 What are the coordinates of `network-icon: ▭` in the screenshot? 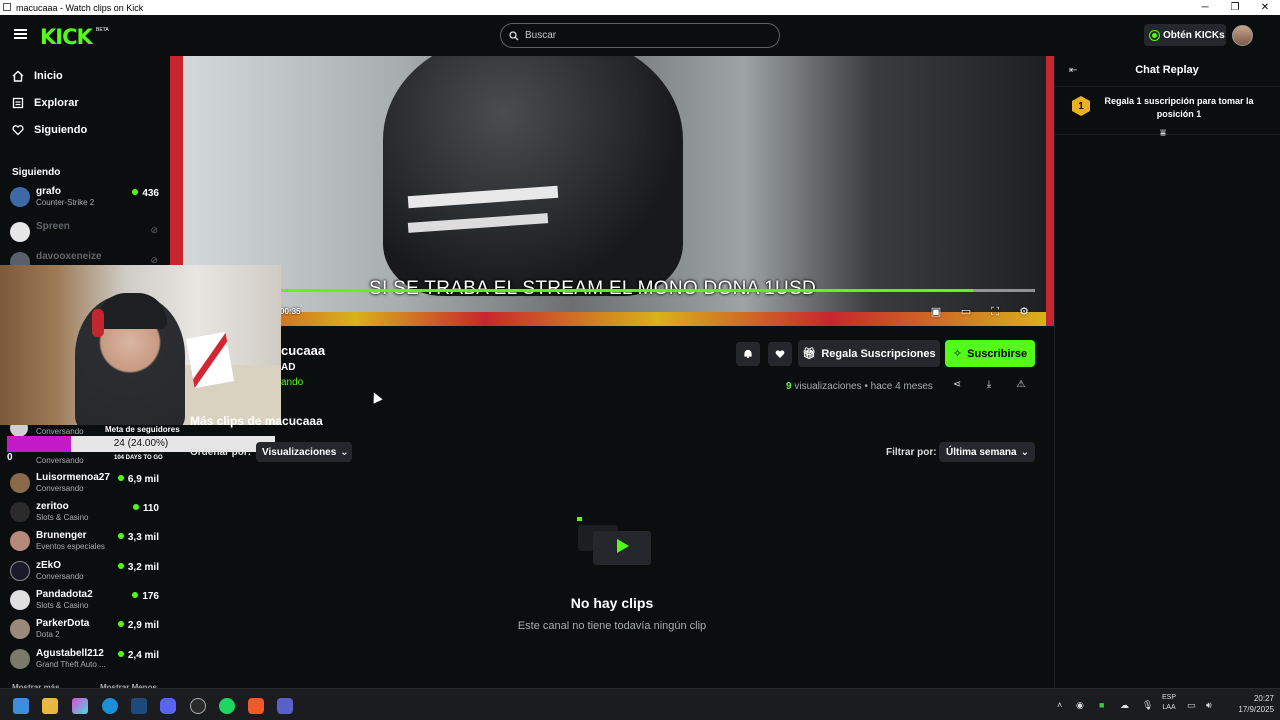 It's located at (1191, 705).